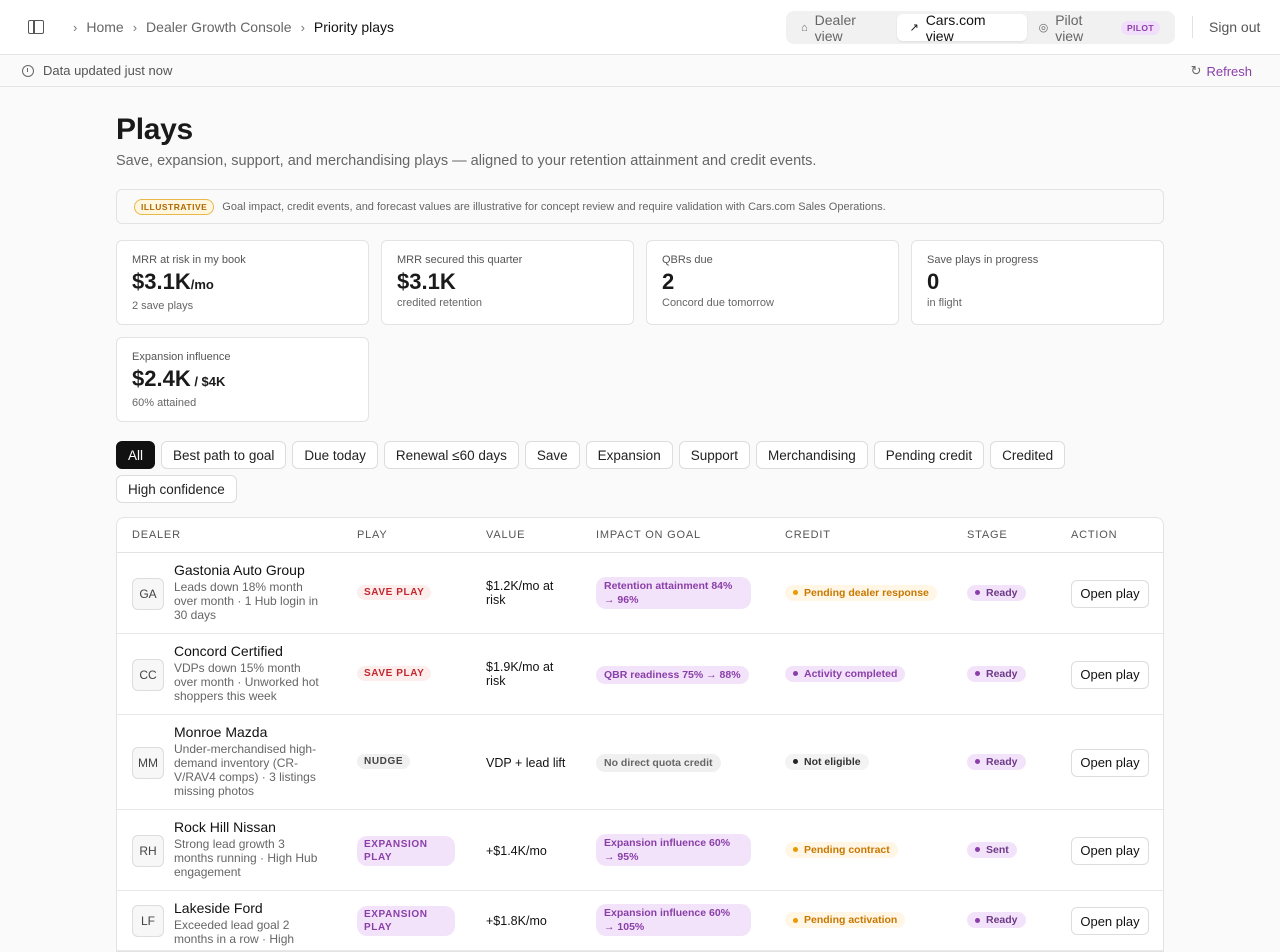 The width and height of the screenshot is (1280, 952). What do you see at coordinates (520, 673) in the screenshot?
I see `play-value: $1.9K/mo at risk` at bounding box center [520, 673].